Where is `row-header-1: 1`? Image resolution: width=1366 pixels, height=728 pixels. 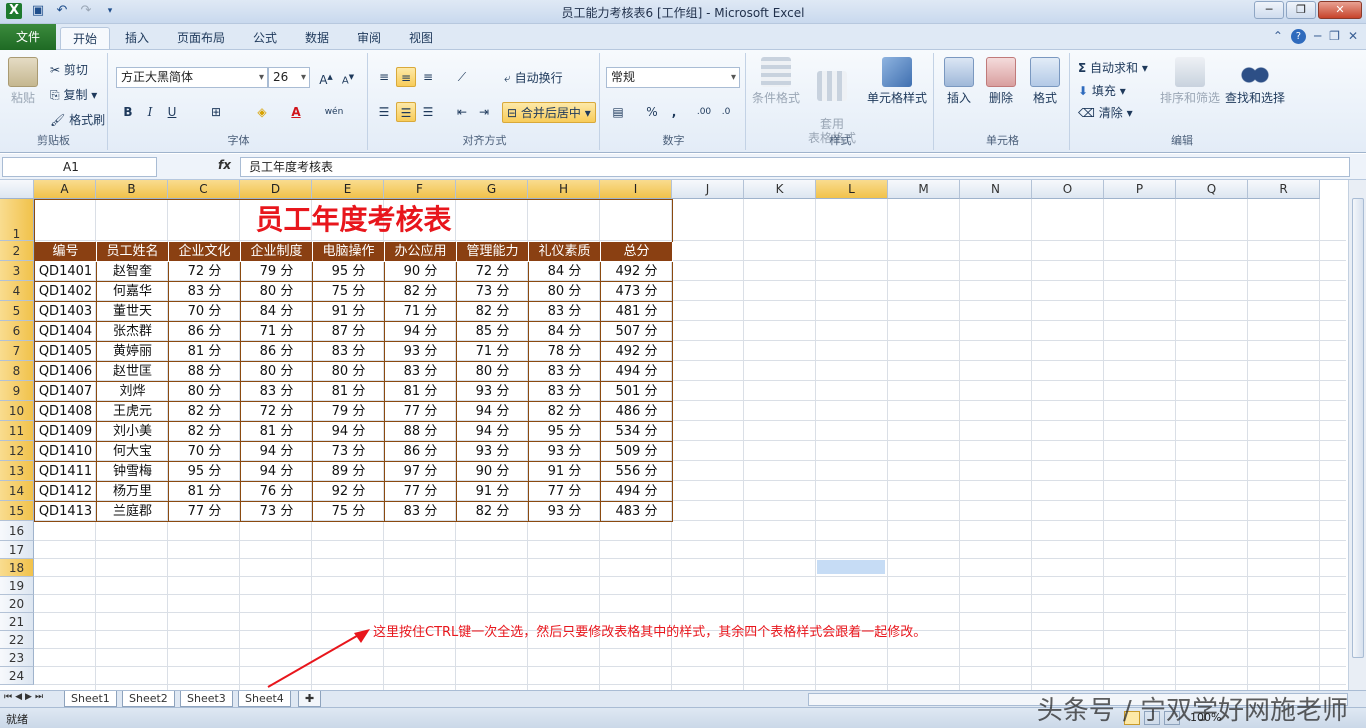
row-header-1: 1 is located at coordinates (17, 220).